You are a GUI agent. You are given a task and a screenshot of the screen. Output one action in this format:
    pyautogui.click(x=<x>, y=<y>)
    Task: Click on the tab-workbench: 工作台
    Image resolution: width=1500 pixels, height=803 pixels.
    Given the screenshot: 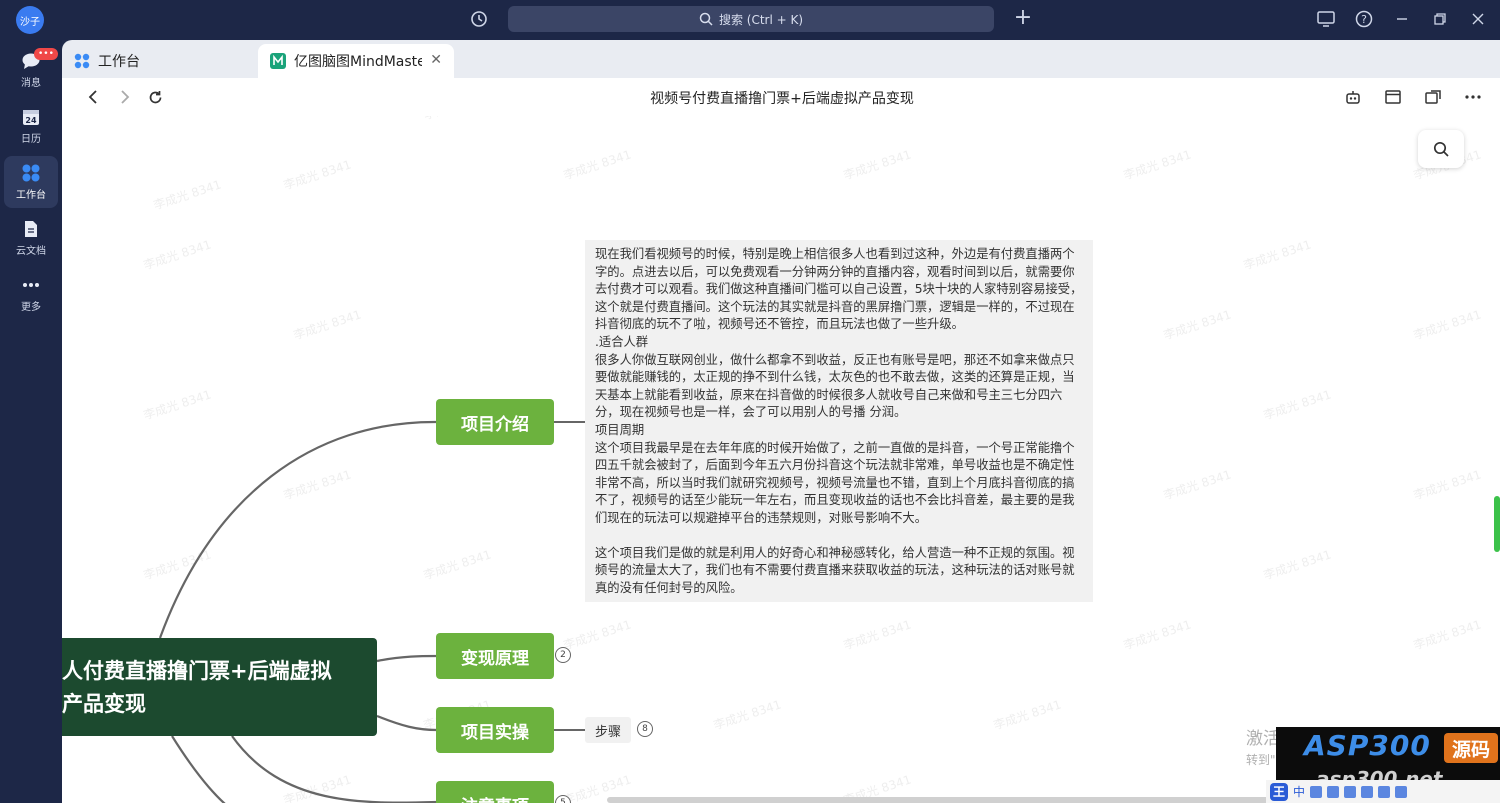 What is the action you would take?
    pyautogui.click(x=160, y=61)
    